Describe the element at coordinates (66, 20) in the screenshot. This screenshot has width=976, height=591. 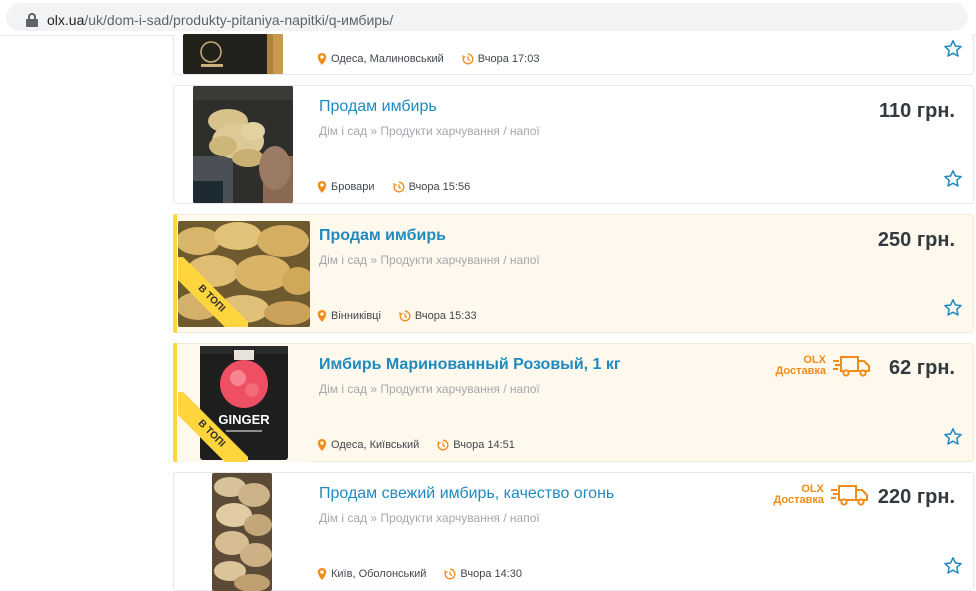
I see `url-host: olx.ua` at that location.